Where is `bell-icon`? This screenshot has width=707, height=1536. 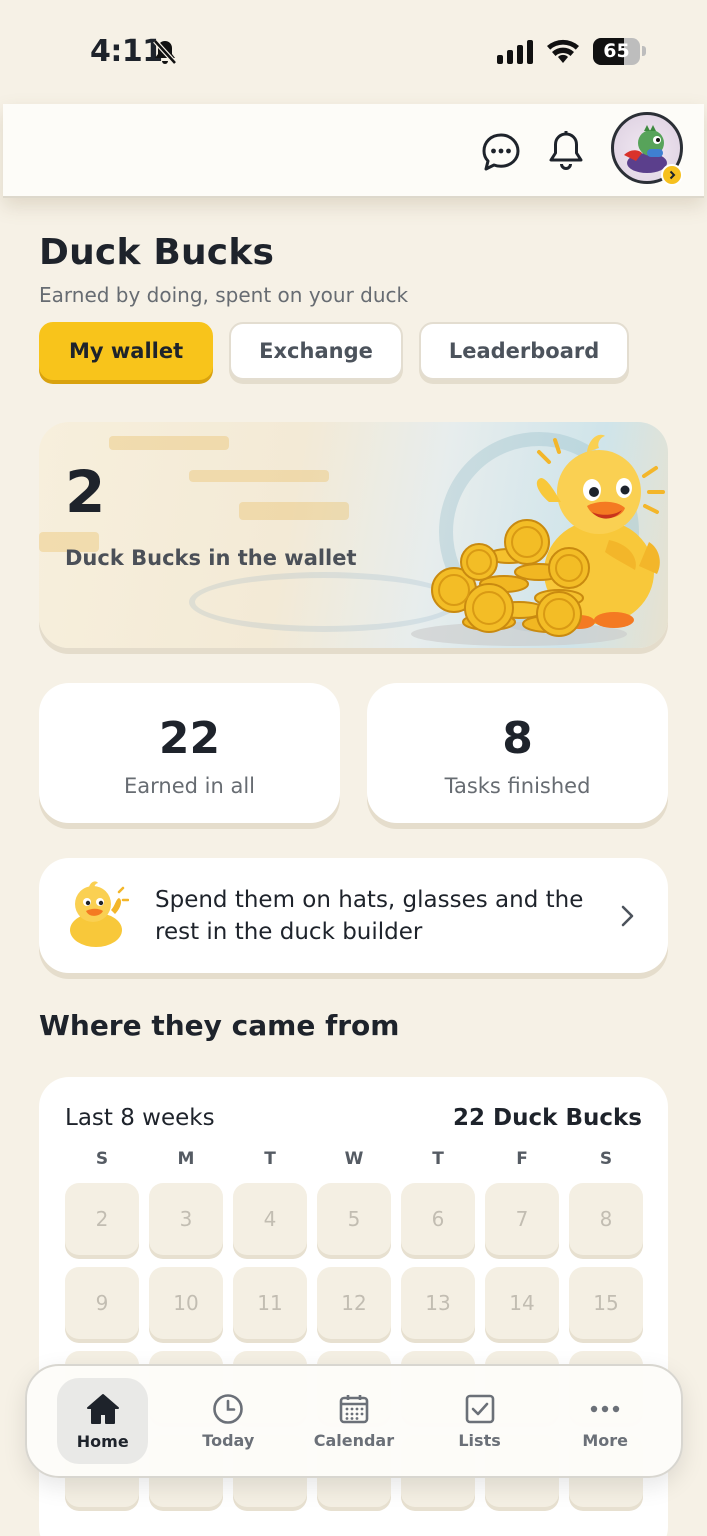
bell-icon is located at coordinates (566, 151).